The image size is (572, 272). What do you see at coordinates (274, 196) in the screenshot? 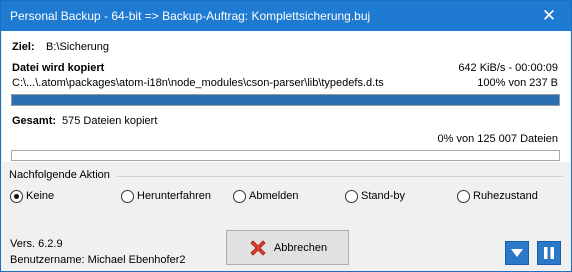
I see `radio-logoff-label: Abmelden` at bounding box center [274, 196].